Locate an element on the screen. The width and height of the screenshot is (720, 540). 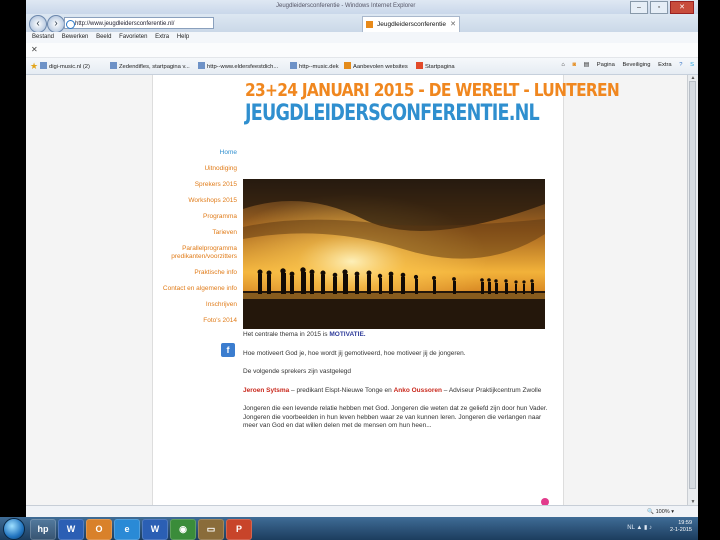
favorites-star-icon: ★ is located at coordinates (34, 66).